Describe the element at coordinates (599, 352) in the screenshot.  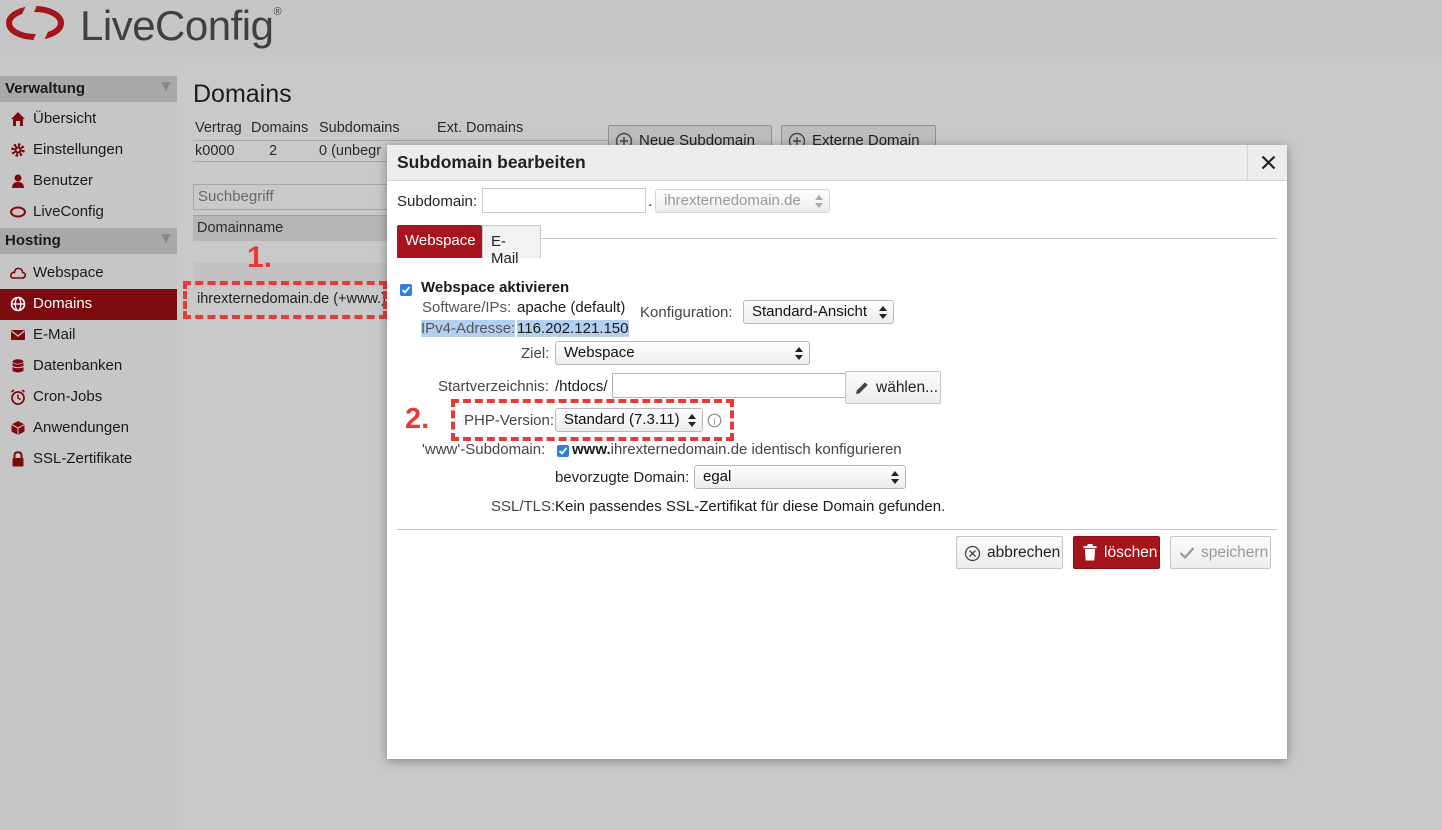
I see `select-value: Webspace` at that location.